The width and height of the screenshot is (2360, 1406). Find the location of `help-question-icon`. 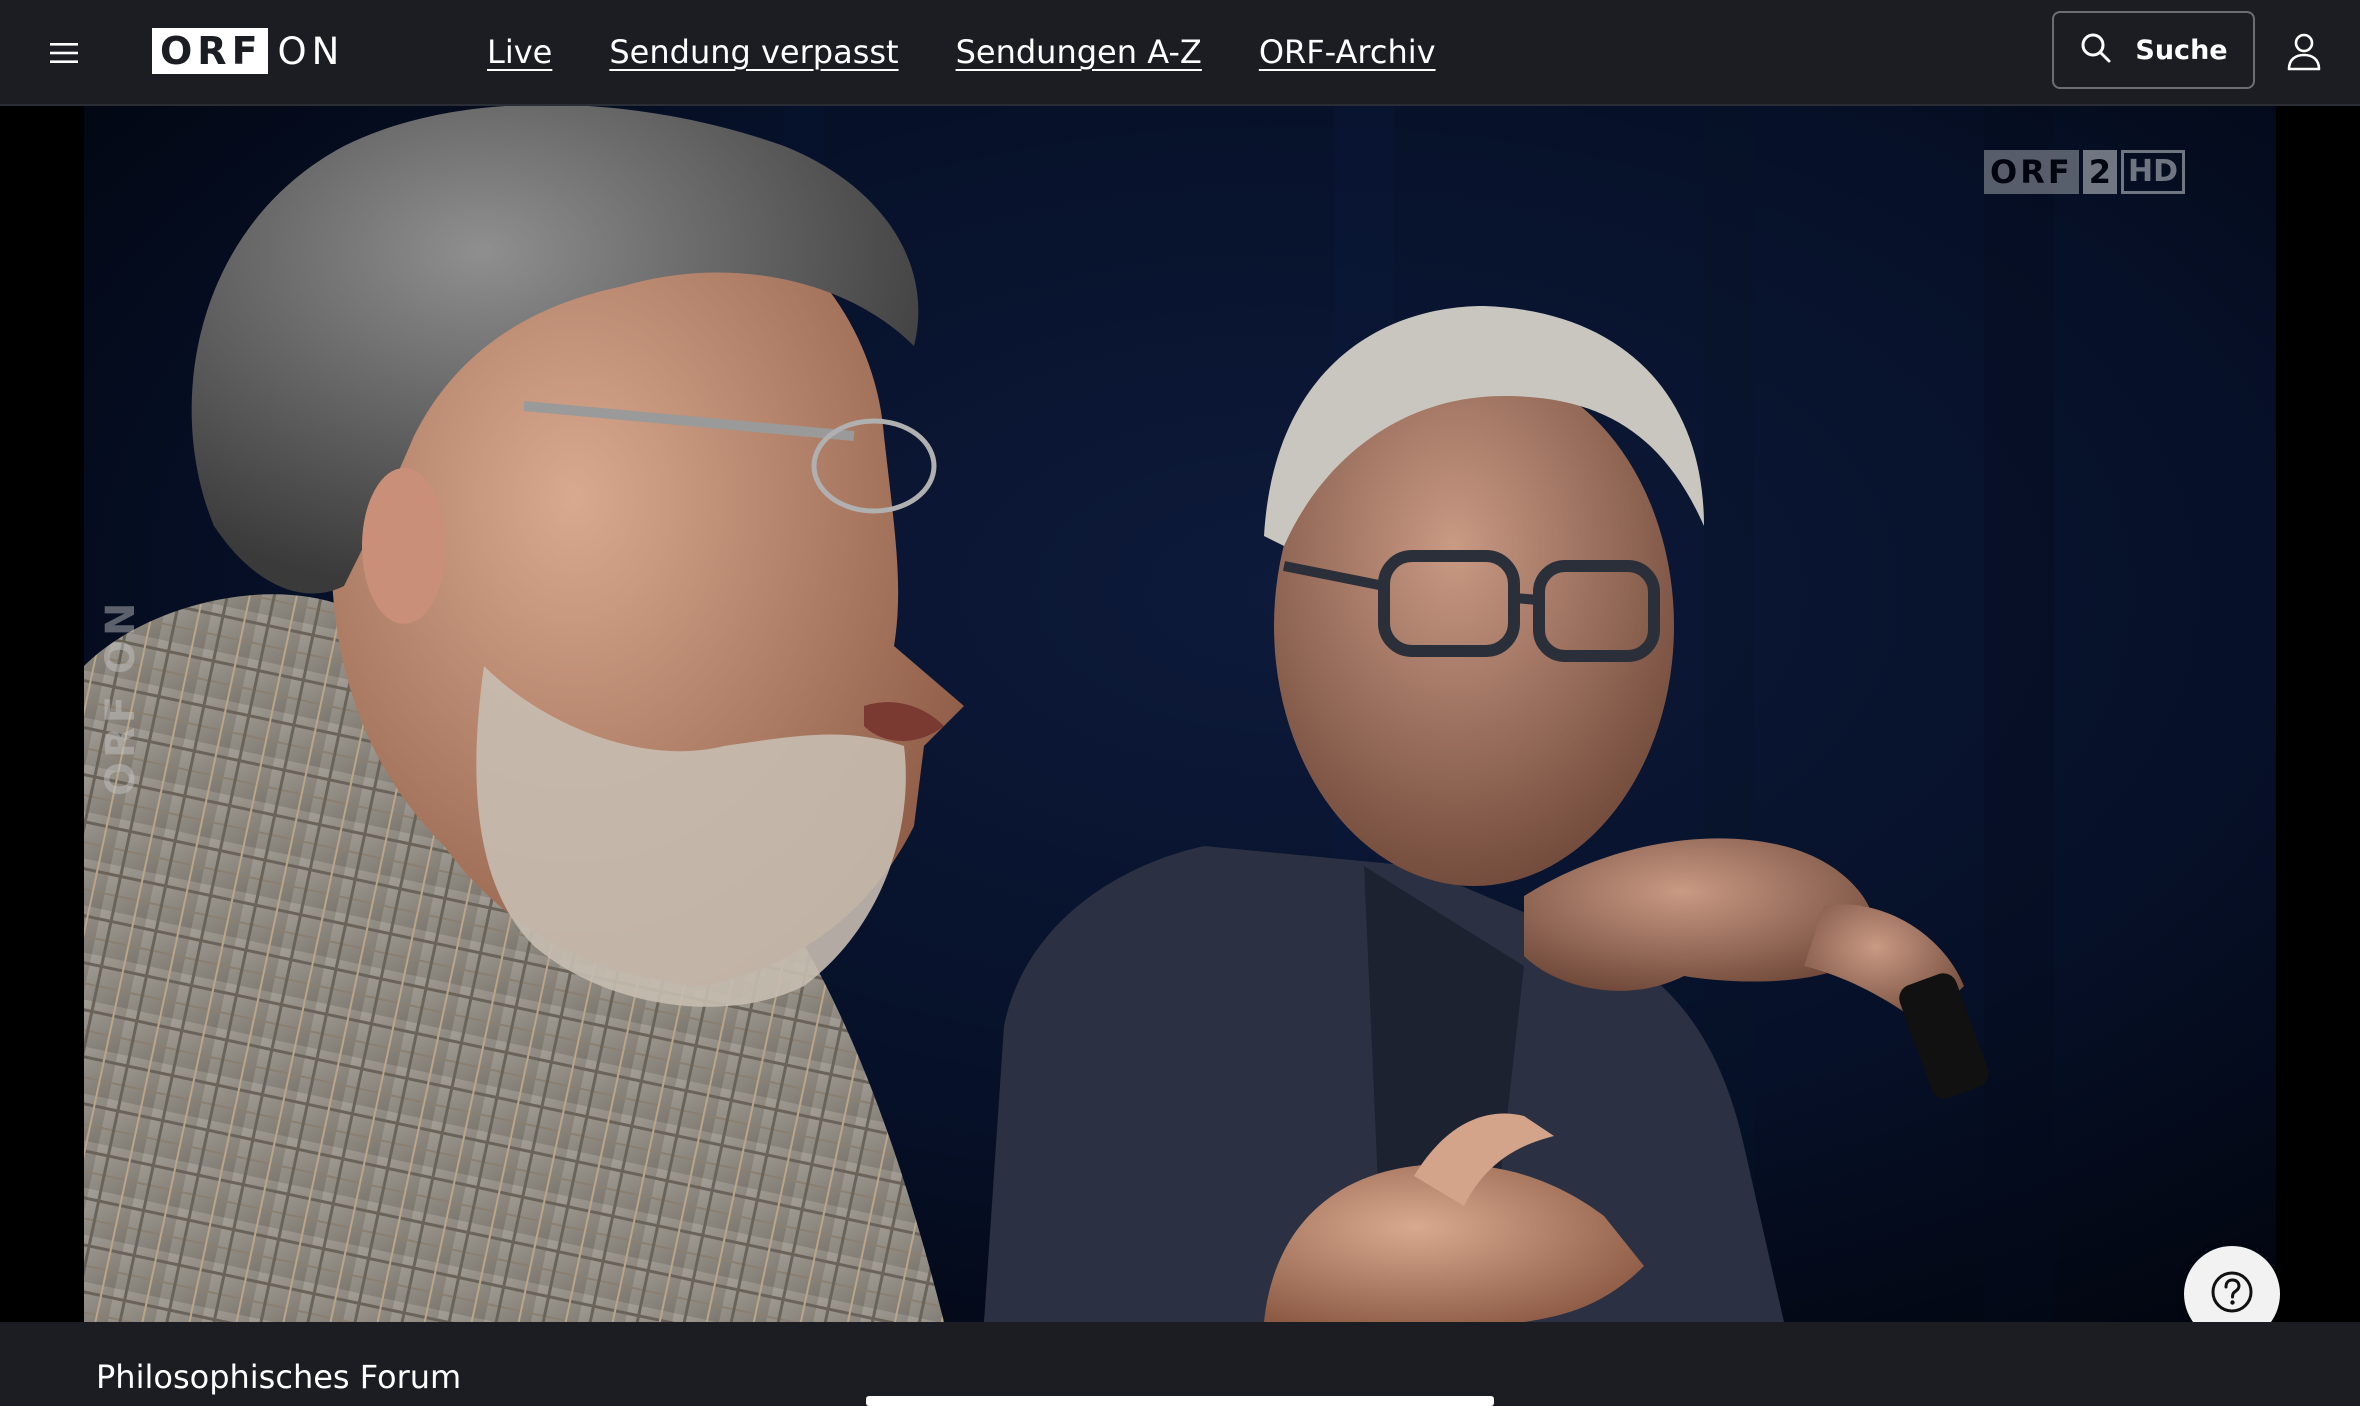

help-question-icon is located at coordinates (2232, 1294).